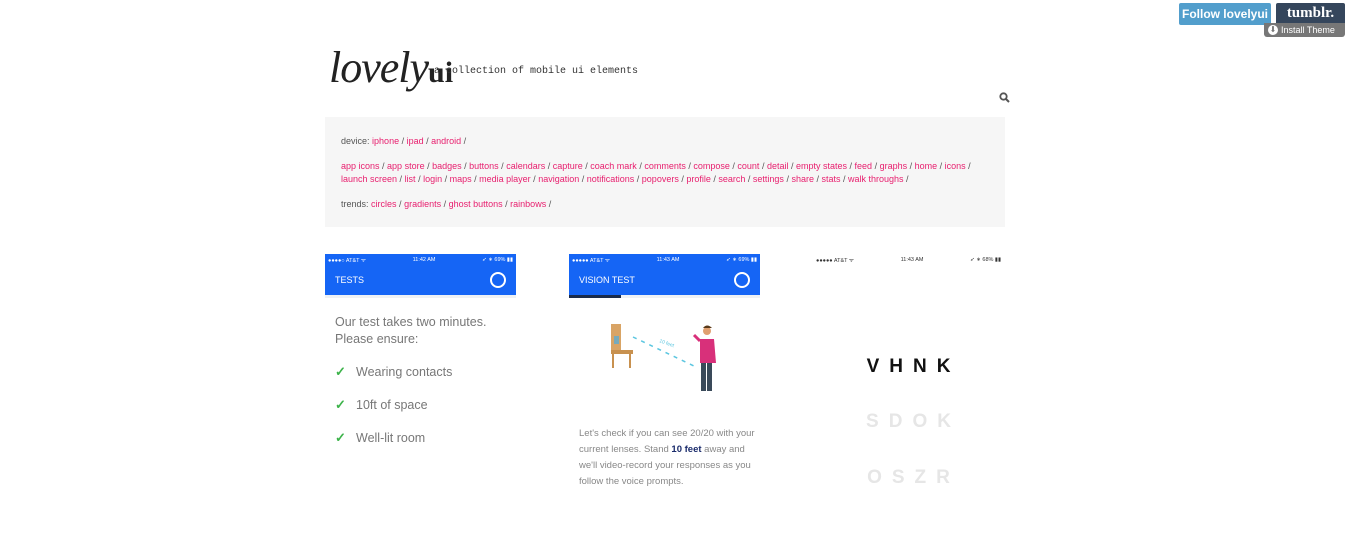 The image size is (1351, 543). Describe the element at coordinates (768, 179) in the screenshot. I see `filter-link-settings: settings` at that location.